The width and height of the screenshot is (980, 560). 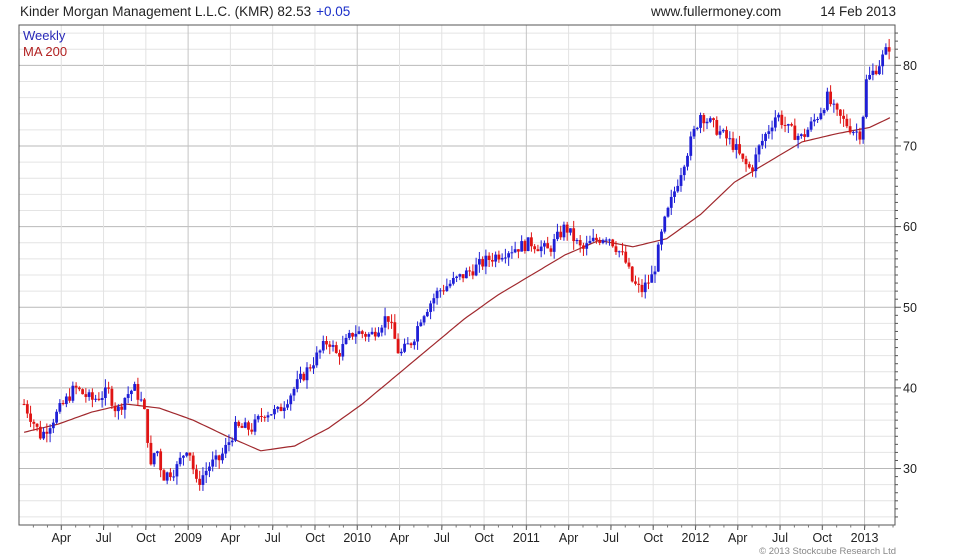 What do you see at coordinates (230, 538) in the screenshot?
I see `x-tick-label: Apr` at bounding box center [230, 538].